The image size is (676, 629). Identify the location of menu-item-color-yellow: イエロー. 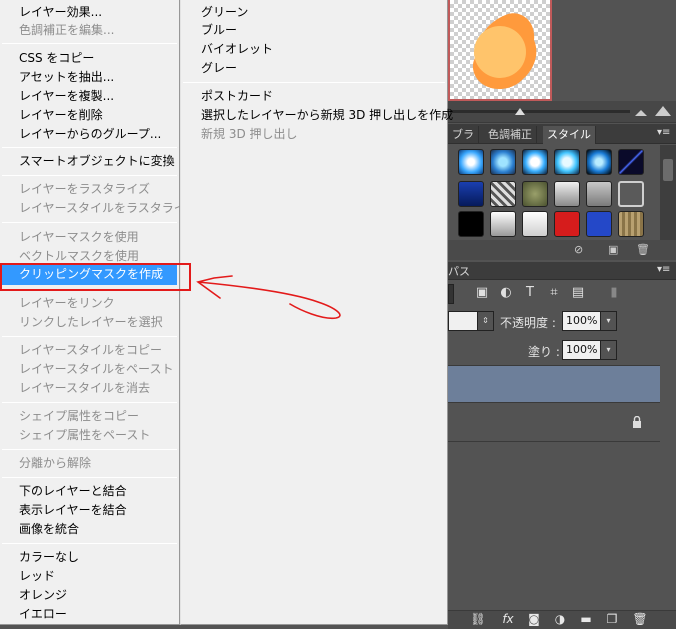
(43, 614).